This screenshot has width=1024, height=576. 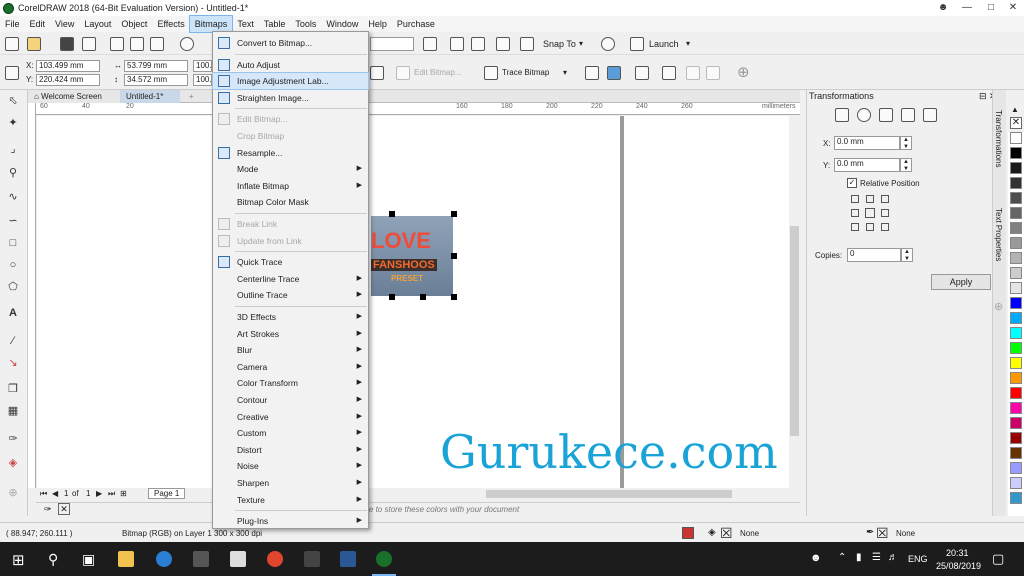 I want to click on text-tool-icon: A, so click(x=13, y=313).